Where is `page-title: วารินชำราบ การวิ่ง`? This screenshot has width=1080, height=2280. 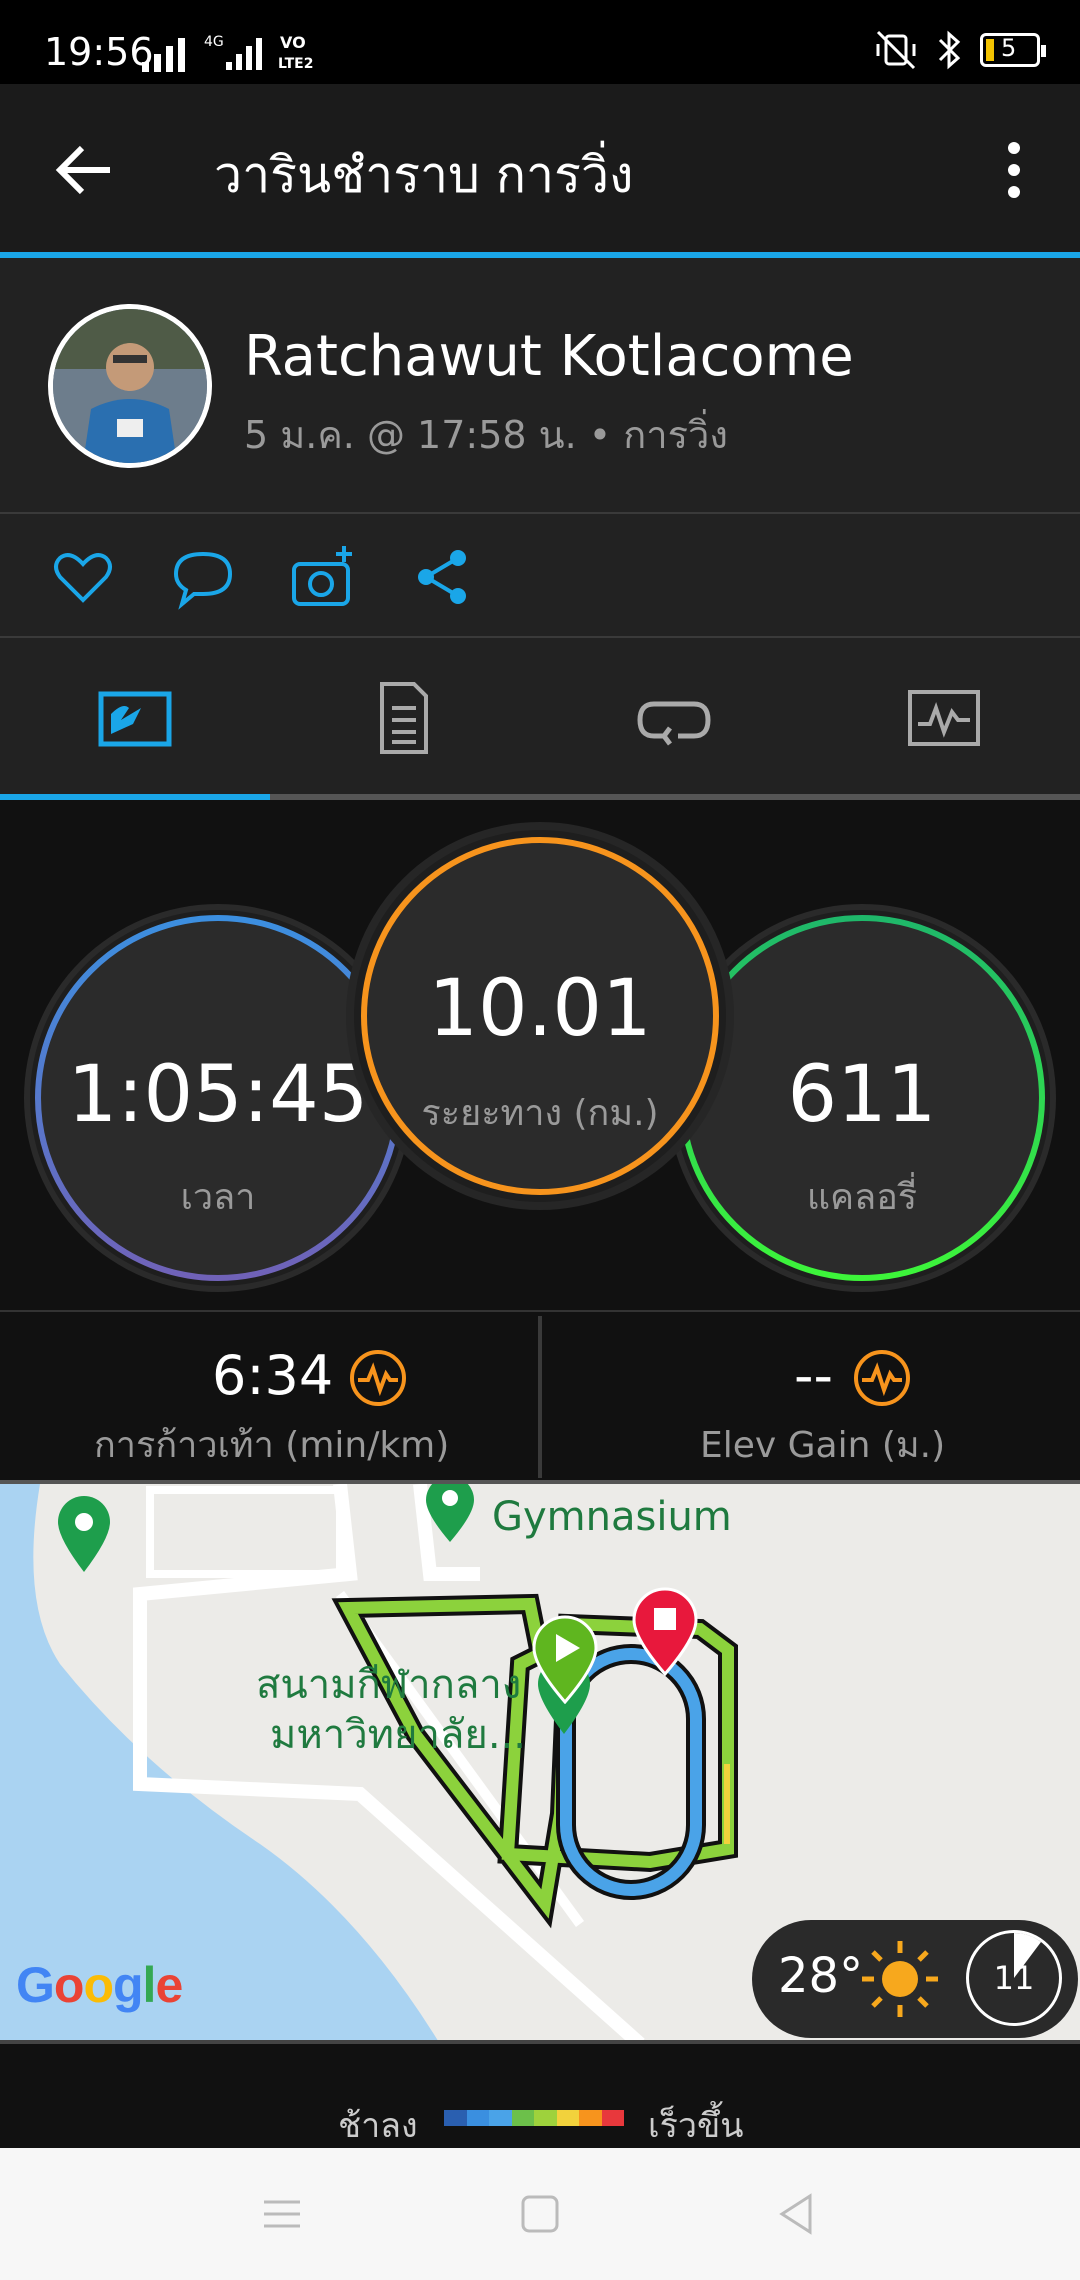 page-title: วารินชำราบ การวิ่ง is located at coordinates (424, 175).